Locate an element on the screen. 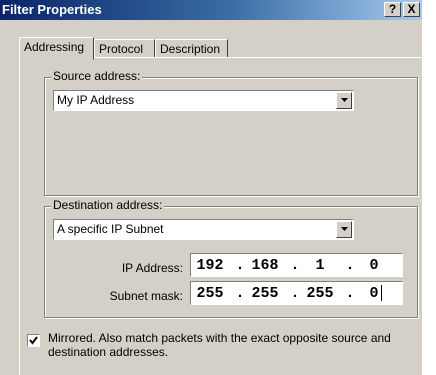  destination-address-value: A specific IP Subnet is located at coordinates (110, 229).